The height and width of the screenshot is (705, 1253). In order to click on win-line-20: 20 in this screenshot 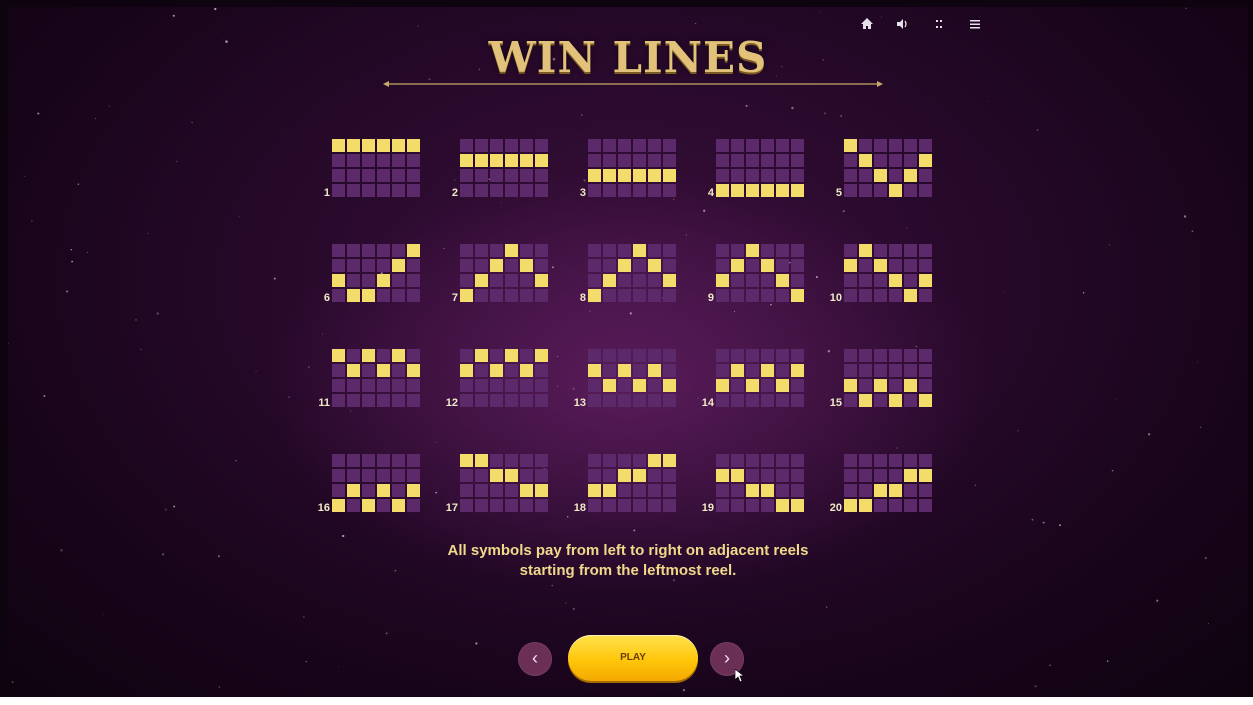, I will do `click(880, 485)`.